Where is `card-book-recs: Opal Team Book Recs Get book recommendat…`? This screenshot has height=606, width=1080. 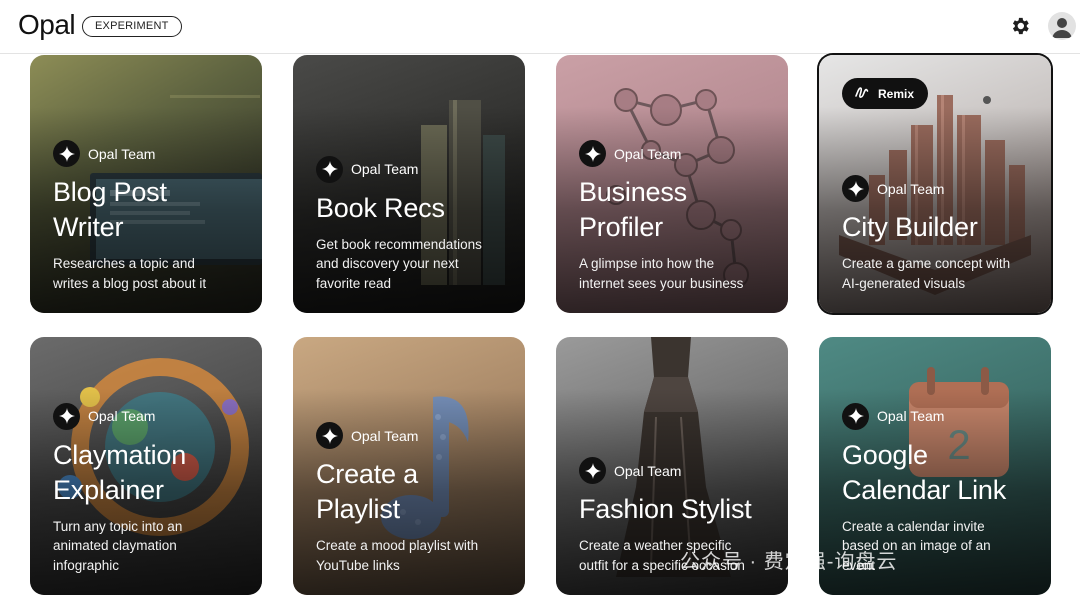 card-book-recs: Opal Team Book Recs Get book recommendat… is located at coordinates (409, 184).